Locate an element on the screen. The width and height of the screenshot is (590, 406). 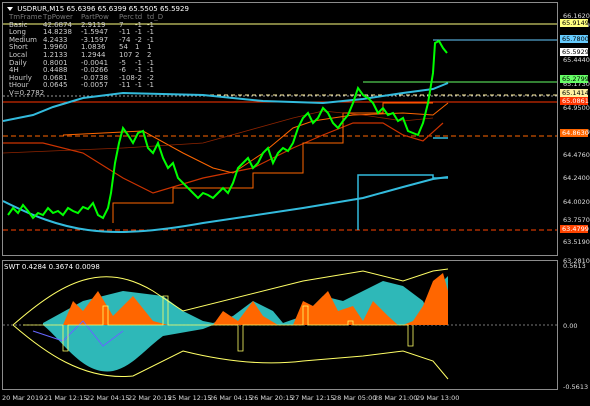
table-cell: -0.0057 is located at coordinates (95, 85).